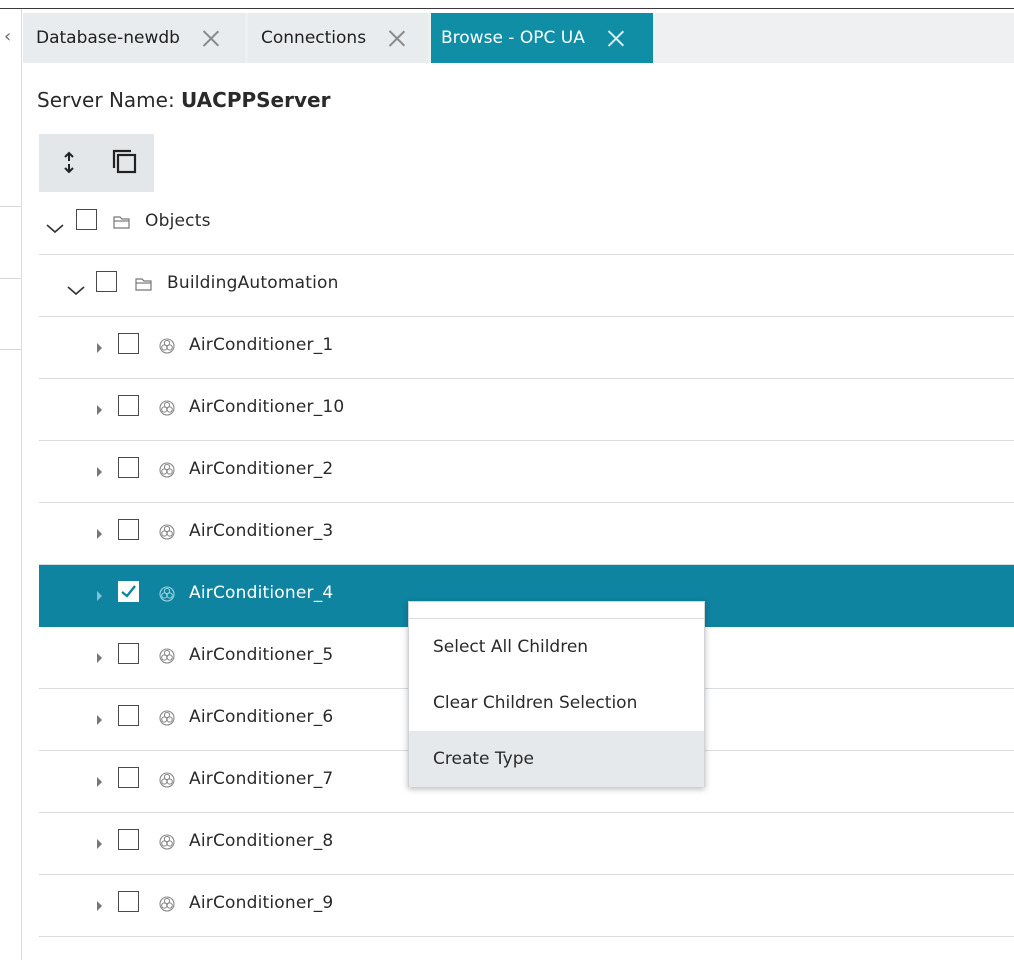  What do you see at coordinates (267, 407) in the screenshot?
I see `tree-node-label: AirConditioner_10` at bounding box center [267, 407].